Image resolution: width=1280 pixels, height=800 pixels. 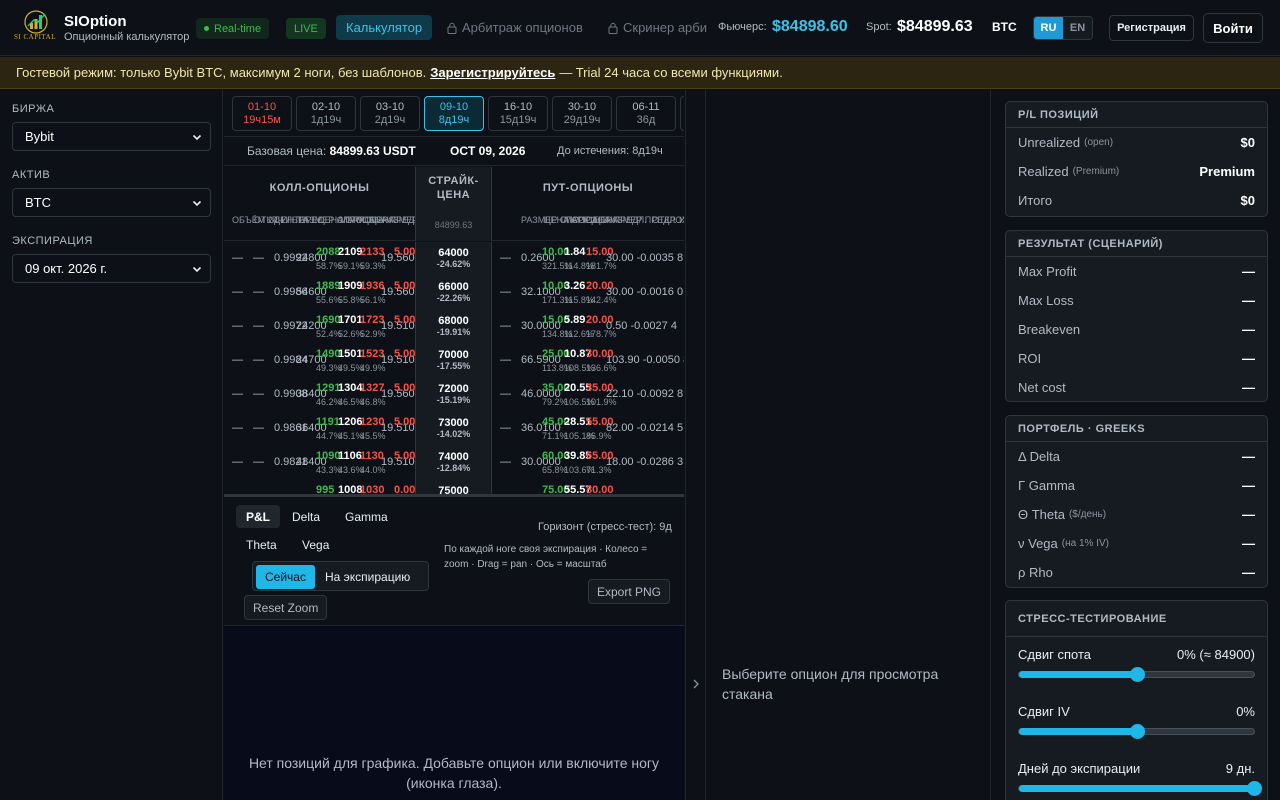 What do you see at coordinates (646, 113) in the screenshot?
I see `expiration-tab: 06-11 36д` at bounding box center [646, 113].